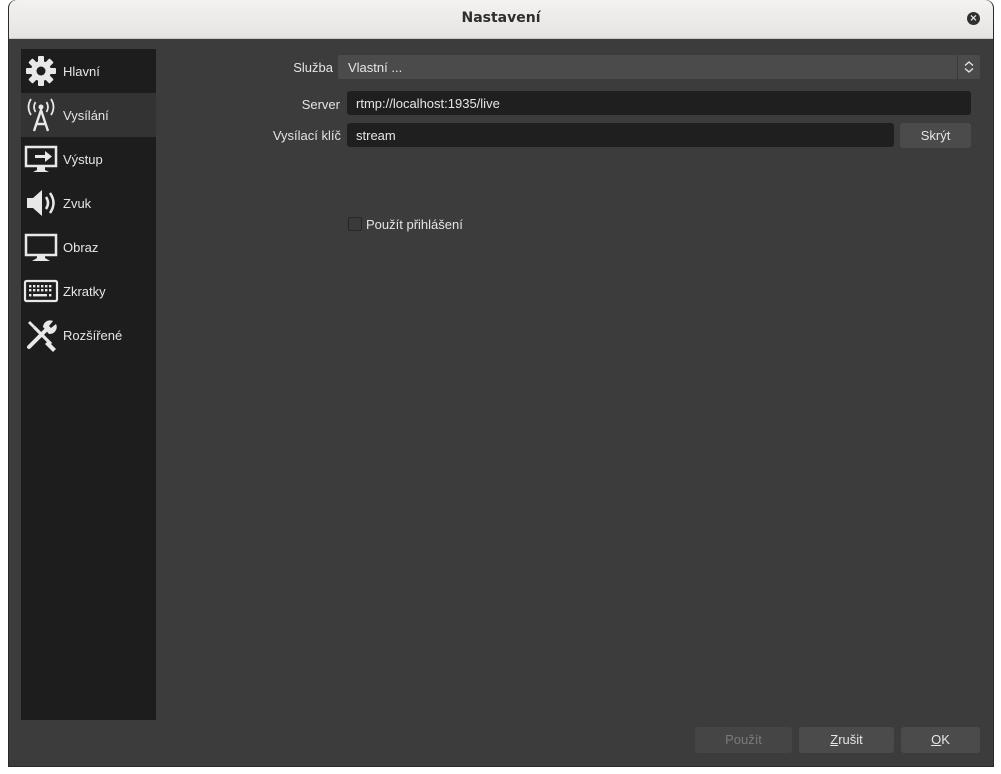 The width and height of the screenshot is (1001, 774). I want to click on apply-button: Použít, so click(743, 740).